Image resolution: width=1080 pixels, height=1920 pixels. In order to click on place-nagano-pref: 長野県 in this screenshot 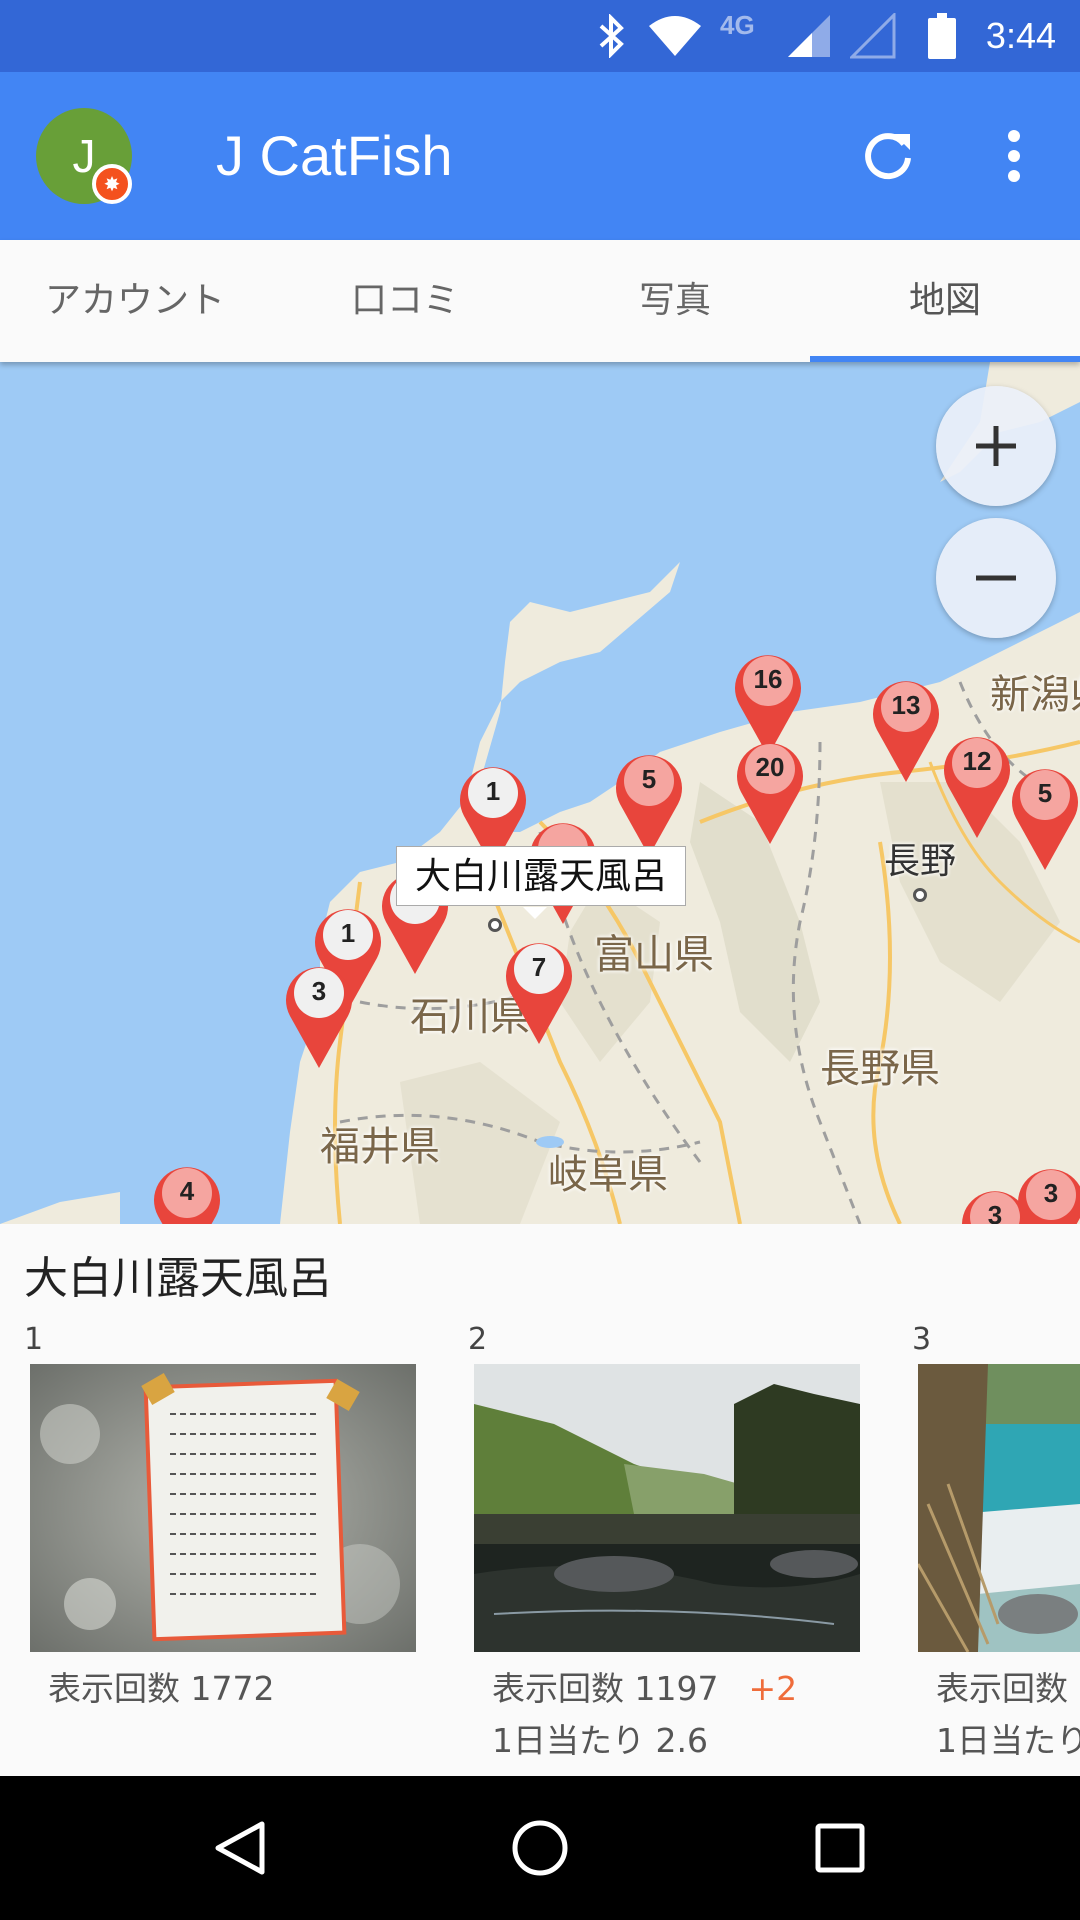, I will do `click(880, 1069)`.